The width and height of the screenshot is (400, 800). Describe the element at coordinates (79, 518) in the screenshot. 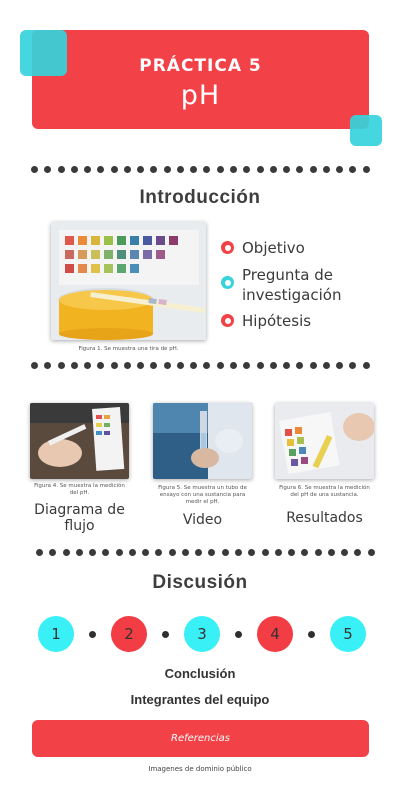

I see `gallery-label-diagrama: Diagrama de flujo` at that location.